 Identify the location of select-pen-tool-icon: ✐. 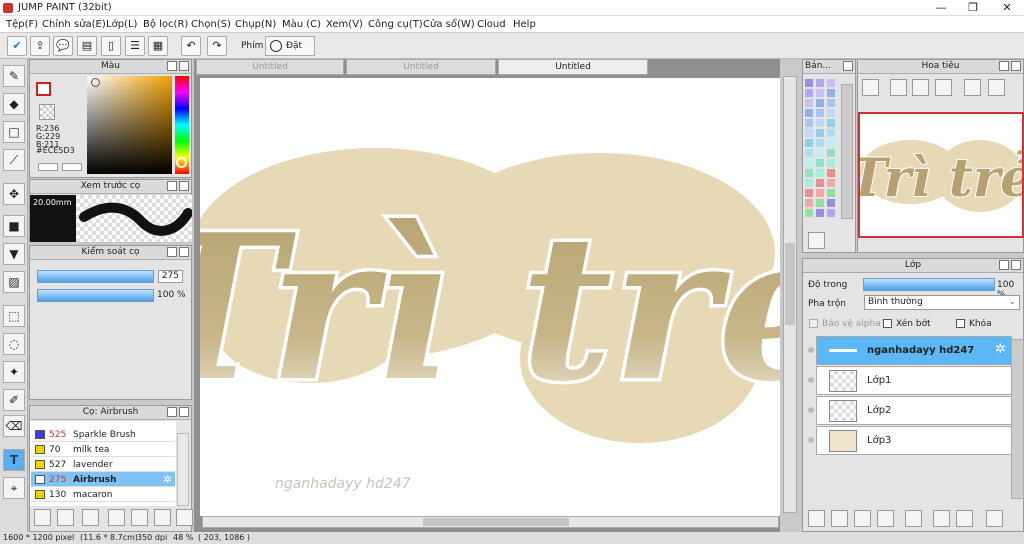
(14, 400).